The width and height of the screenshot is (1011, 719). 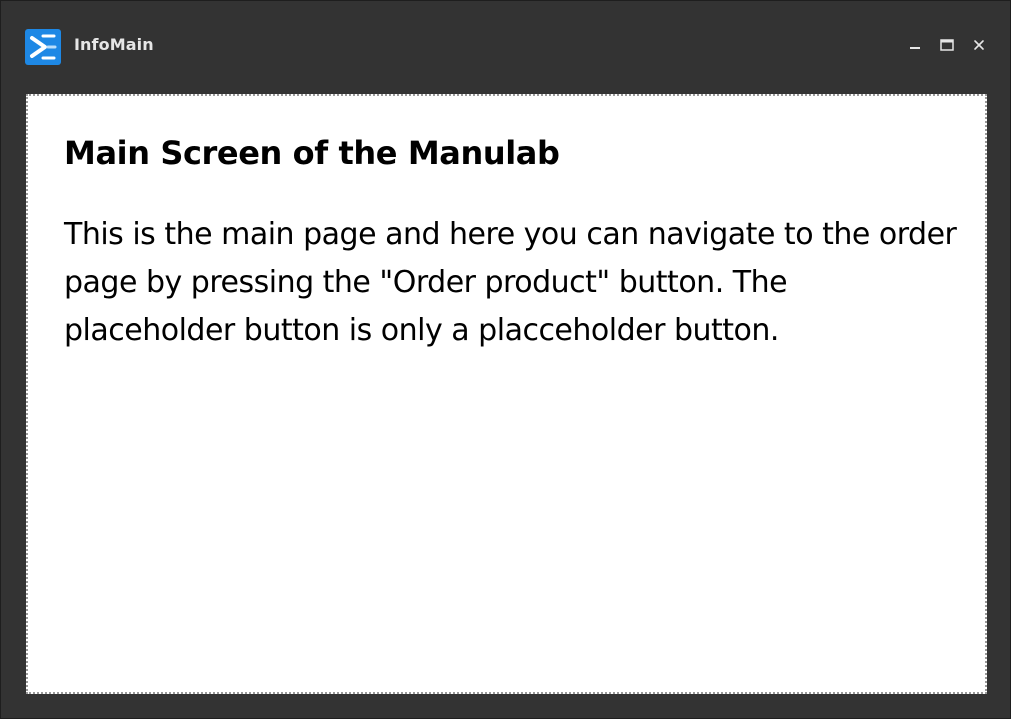 I want to click on maximize-icon, so click(x=947, y=47).